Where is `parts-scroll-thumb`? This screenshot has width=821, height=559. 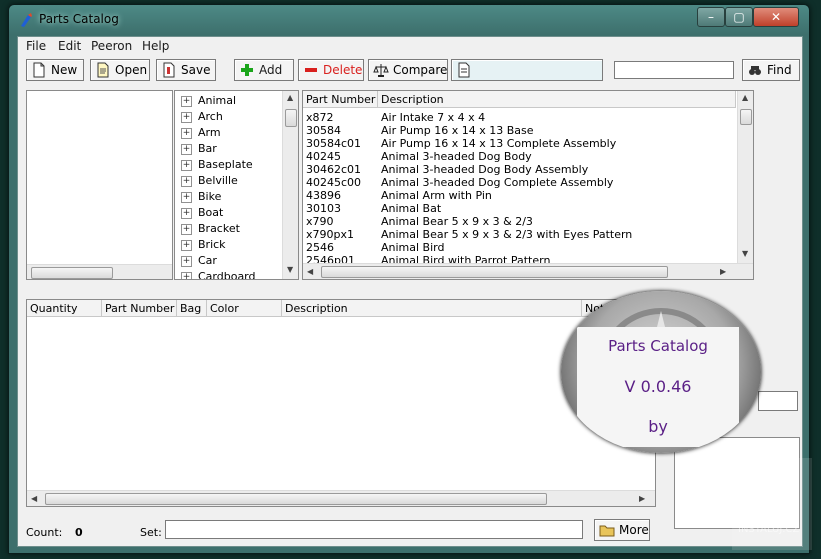 parts-scroll-thumb is located at coordinates (746, 117).